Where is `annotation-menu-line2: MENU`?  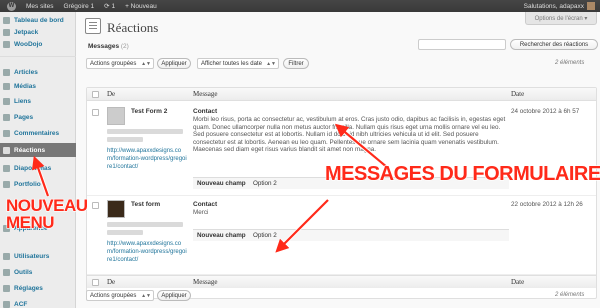 annotation-menu-line2: MENU is located at coordinates (30, 222).